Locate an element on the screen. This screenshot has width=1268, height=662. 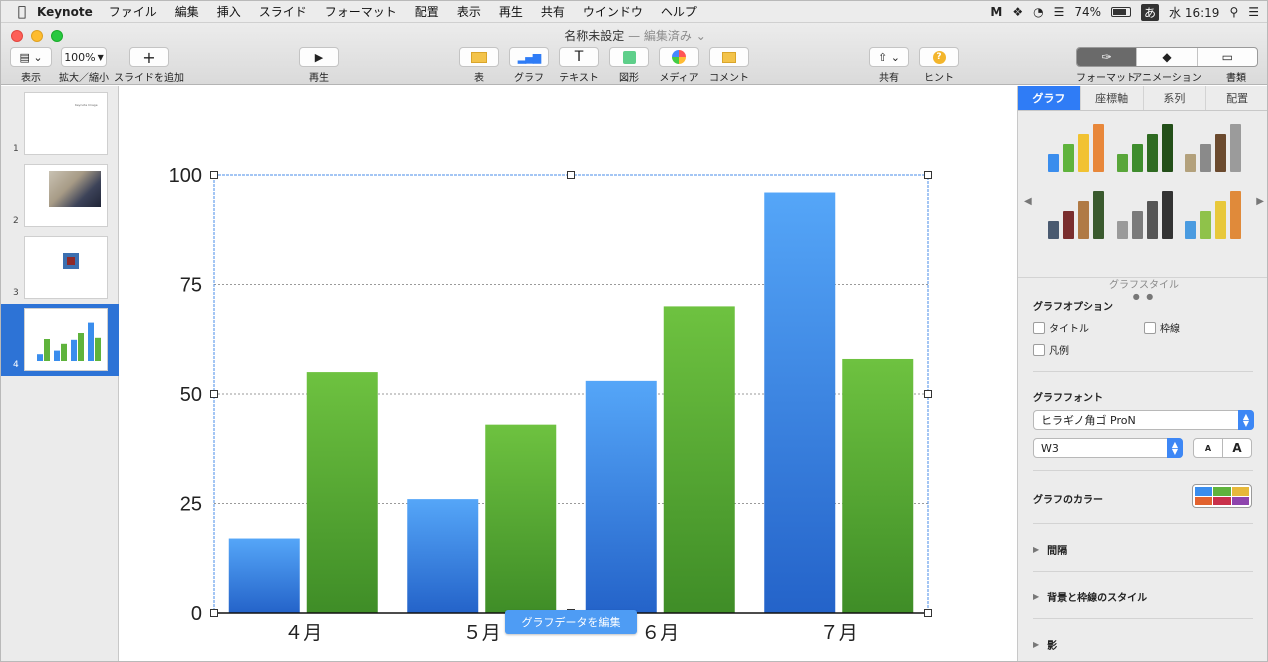
tab-chart: グラフ is located at coordinates (1049, 98).